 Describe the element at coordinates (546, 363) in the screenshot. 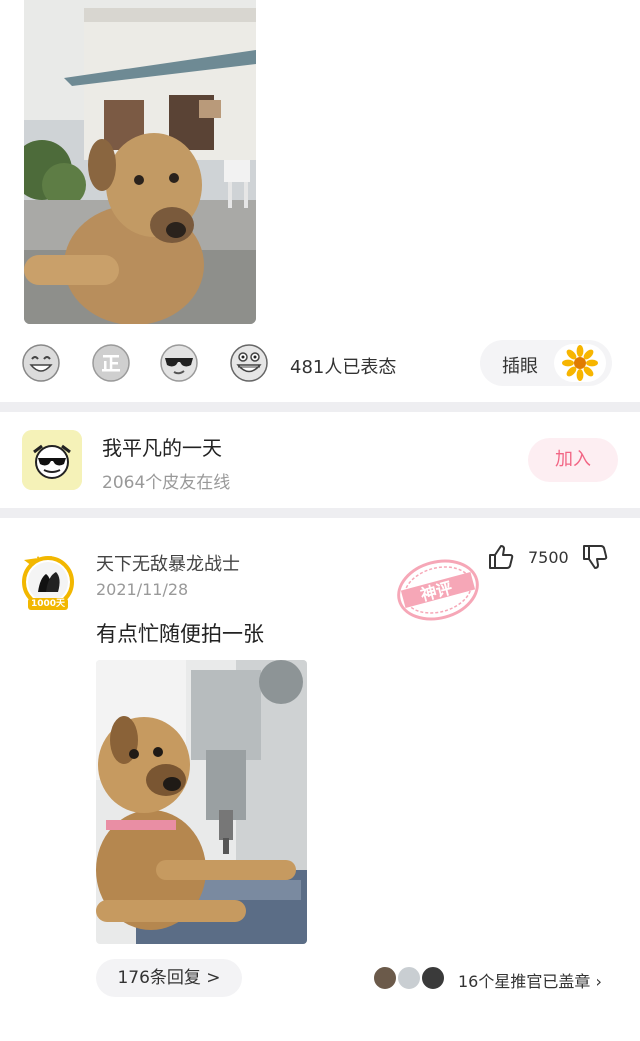

I see `insert-button: 插眼` at that location.